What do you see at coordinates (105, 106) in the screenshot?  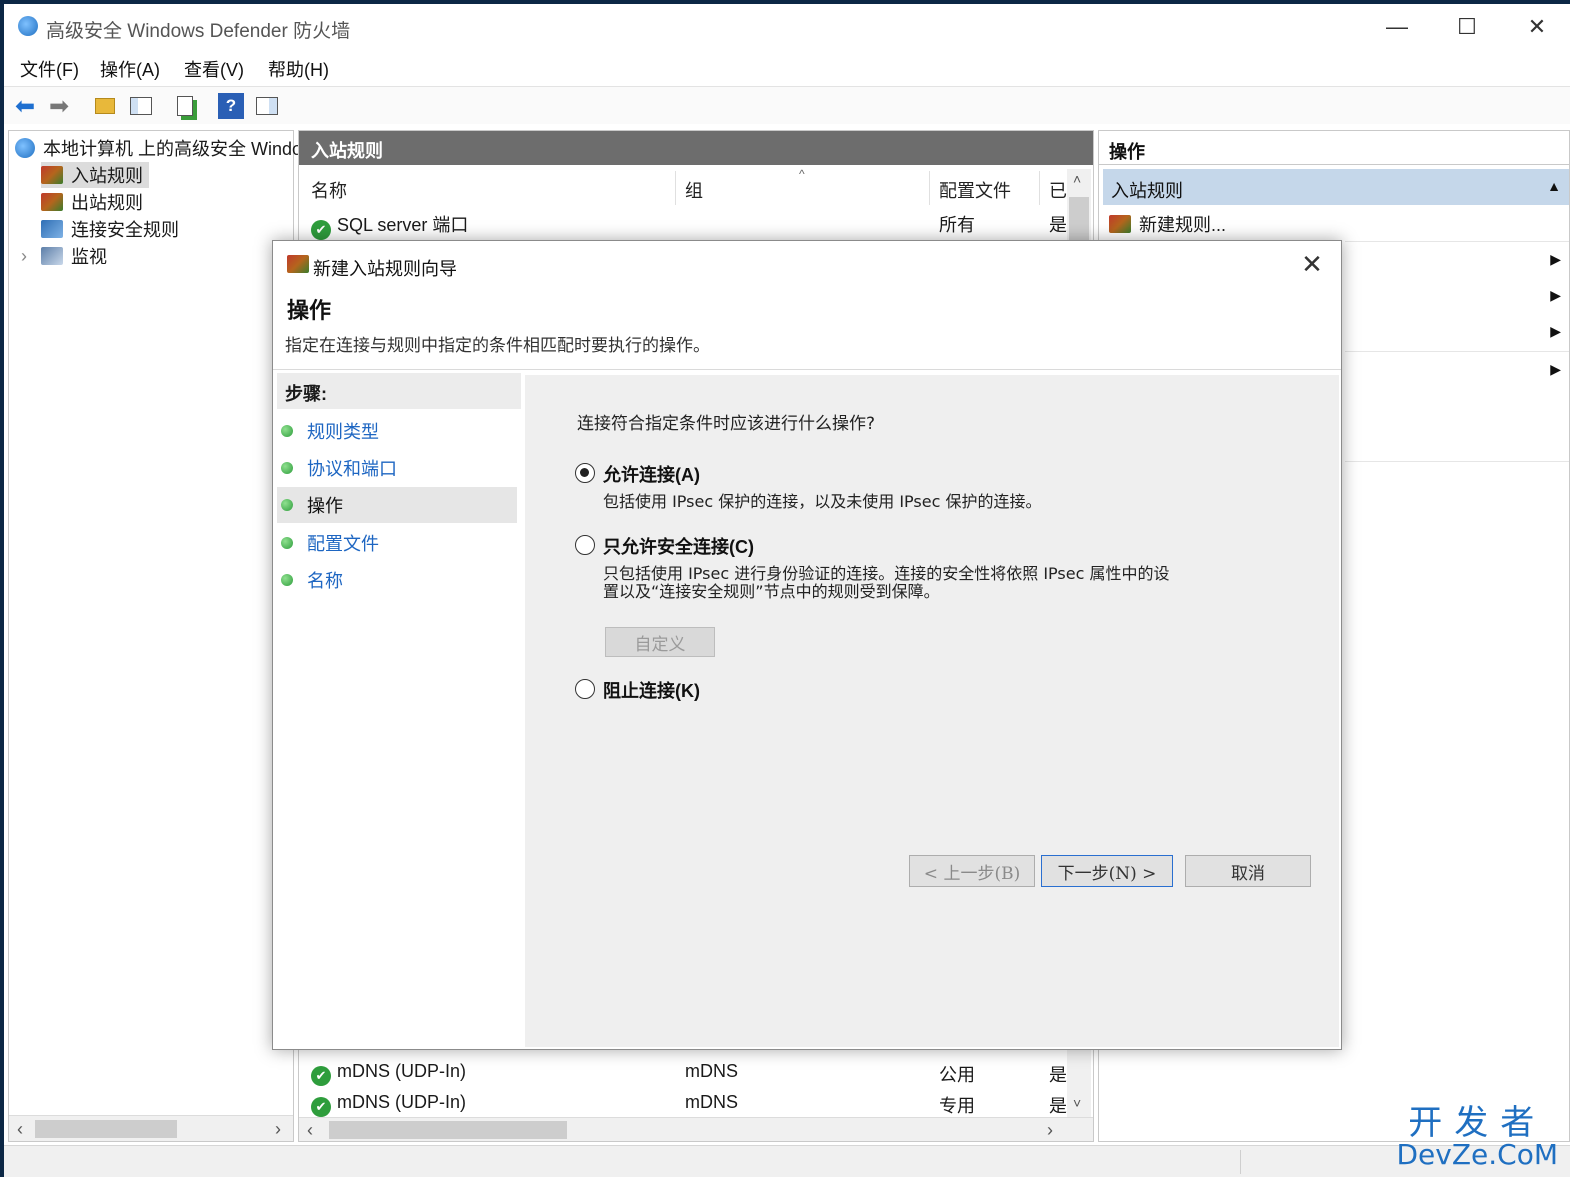 I see `up-folder-icon` at bounding box center [105, 106].